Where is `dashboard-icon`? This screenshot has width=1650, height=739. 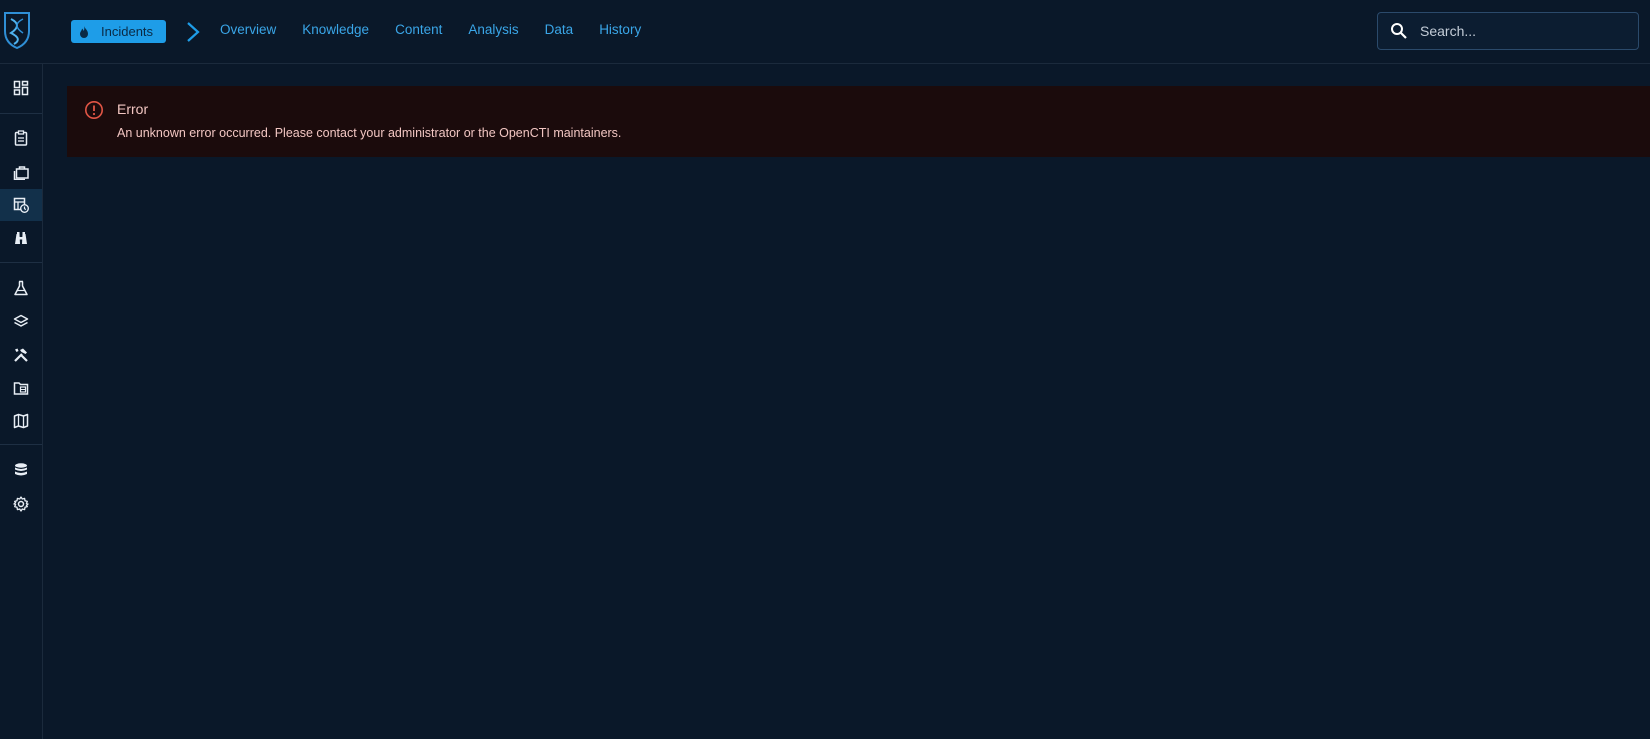 dashboard-icon is located at coordinates (21, 88).